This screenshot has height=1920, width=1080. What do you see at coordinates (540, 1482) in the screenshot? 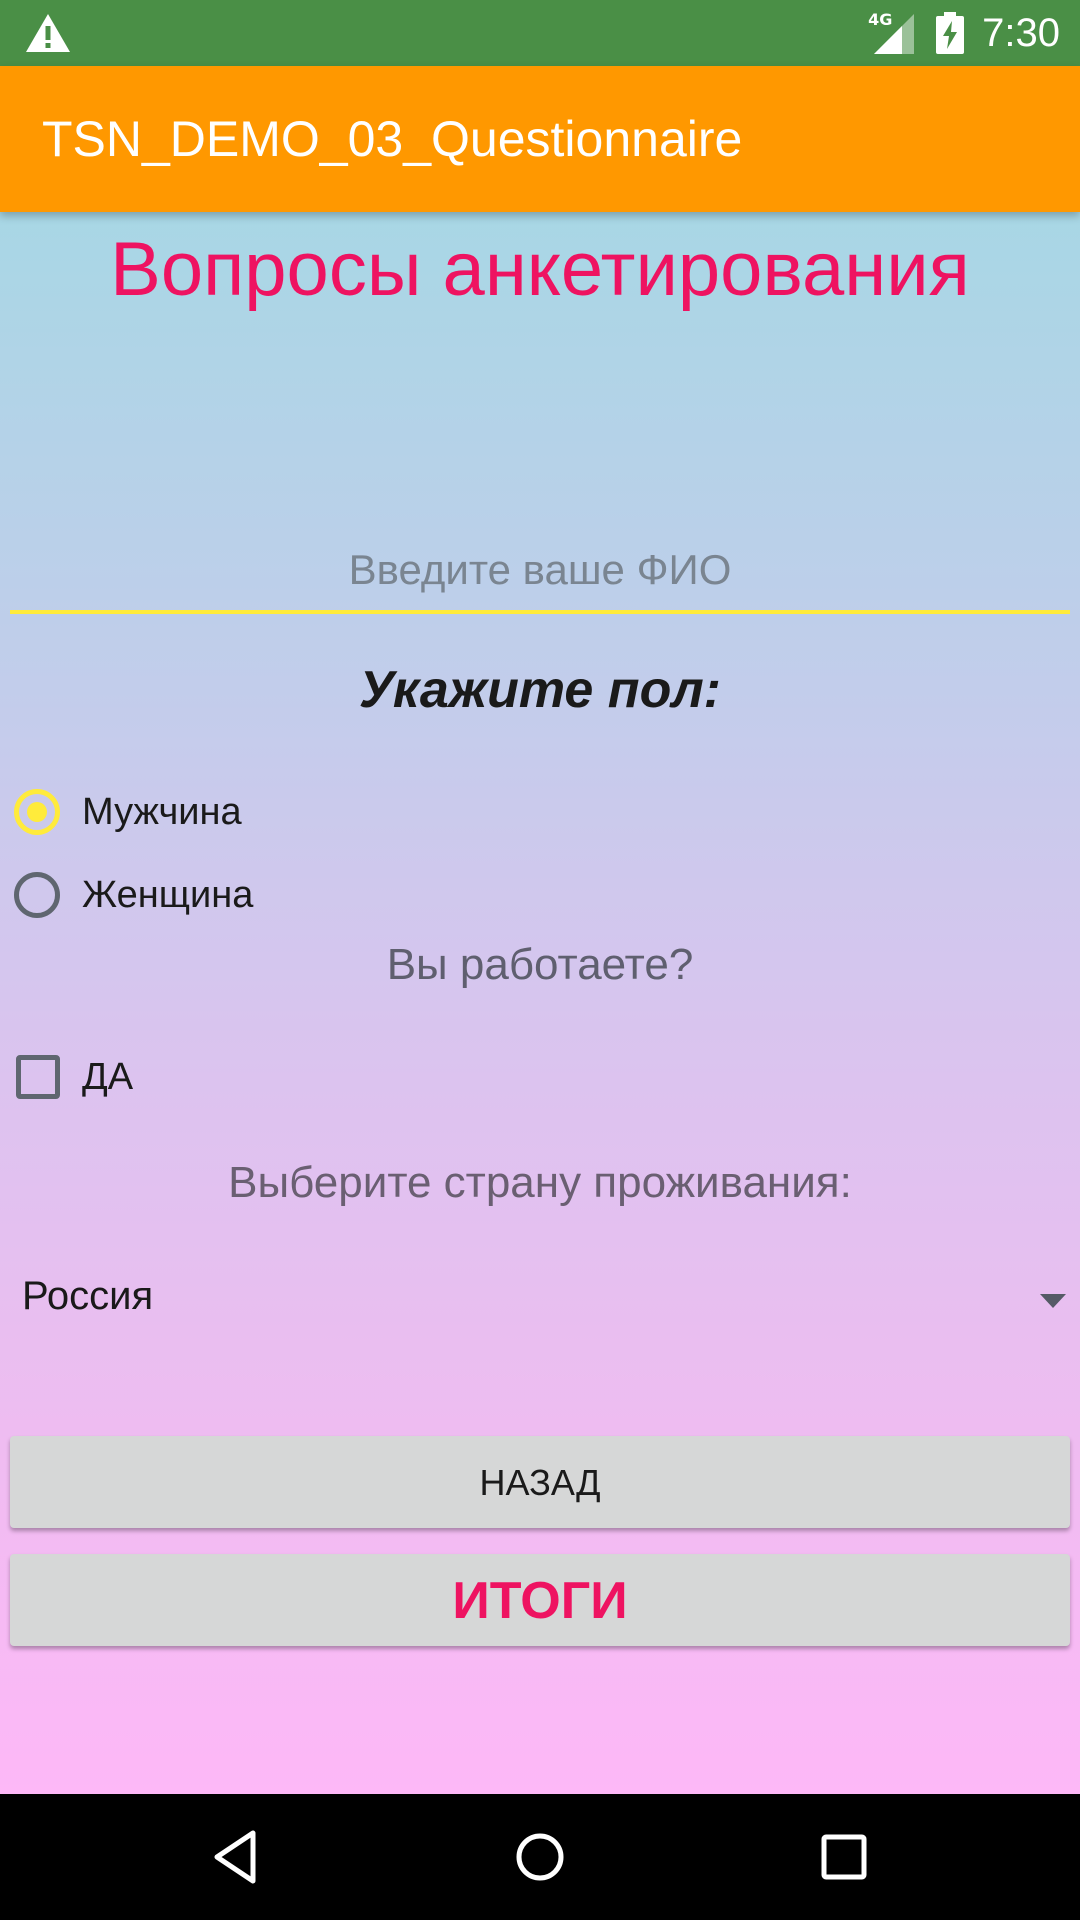
I see `back-button: НАЗАД` at bounding box center [540, 1482].